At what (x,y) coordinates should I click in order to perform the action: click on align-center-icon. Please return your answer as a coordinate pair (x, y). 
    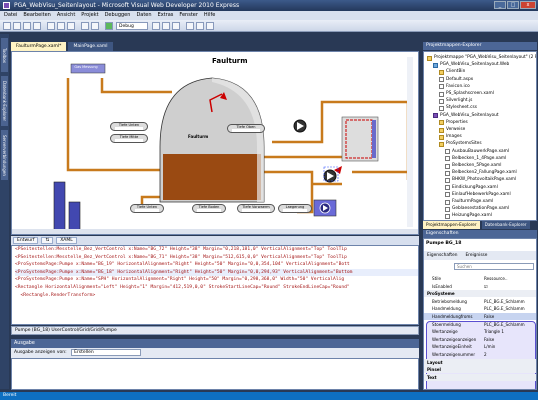
    Looking at the image, I should click on (200, 26).